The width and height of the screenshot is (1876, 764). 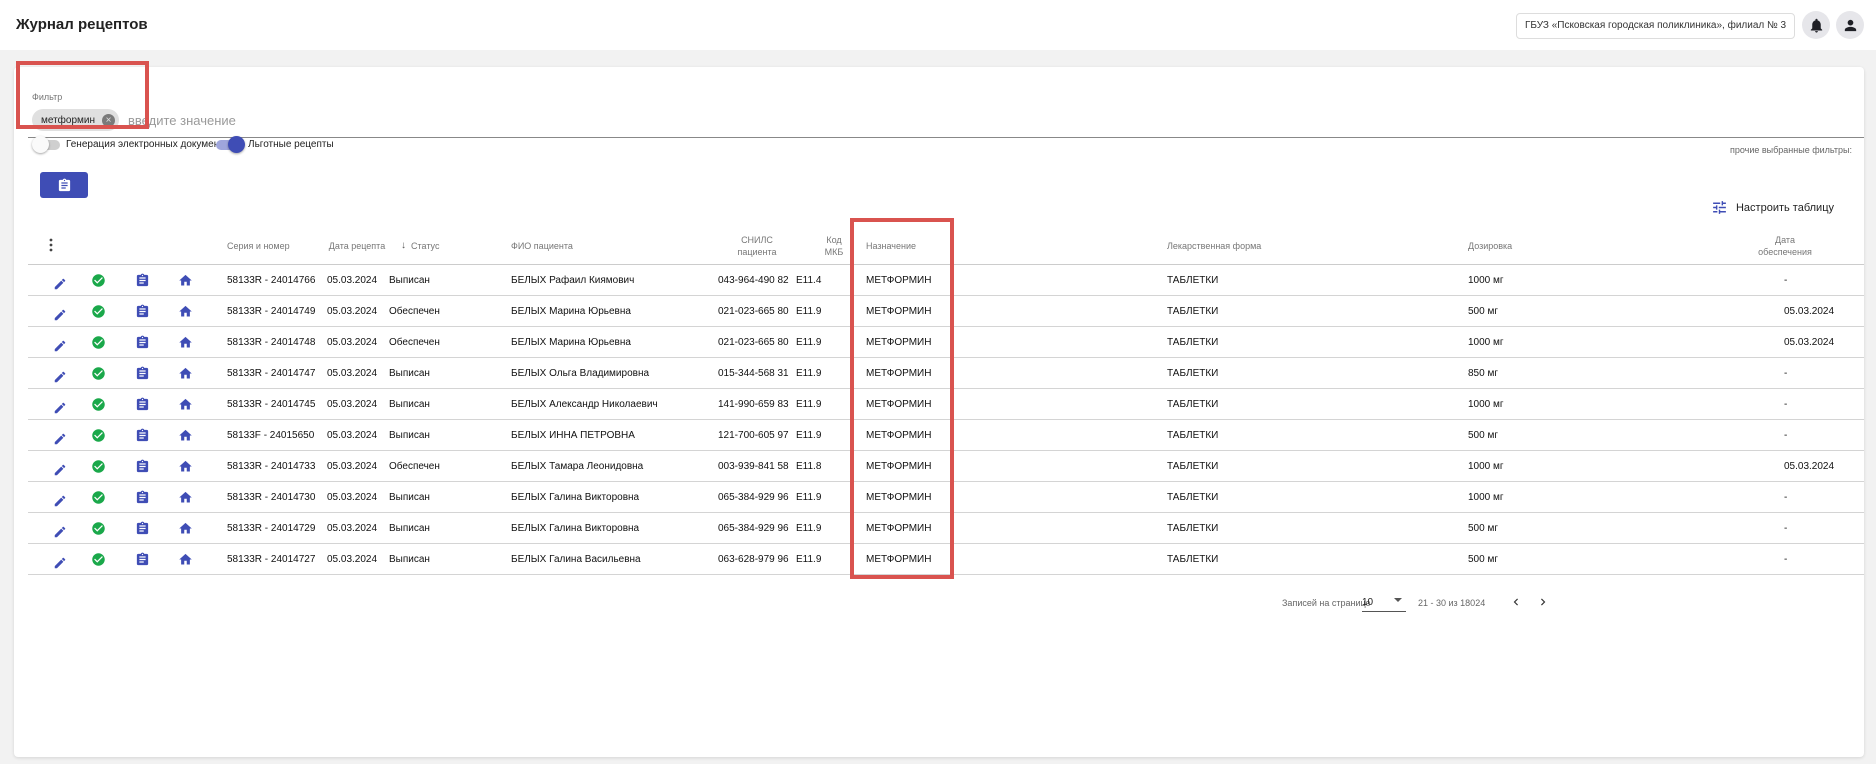 What do you see at coordinates (403, 245) in the screenshot?
I see `arrow-down-icon: ↓` at bounding box center [403, 245].